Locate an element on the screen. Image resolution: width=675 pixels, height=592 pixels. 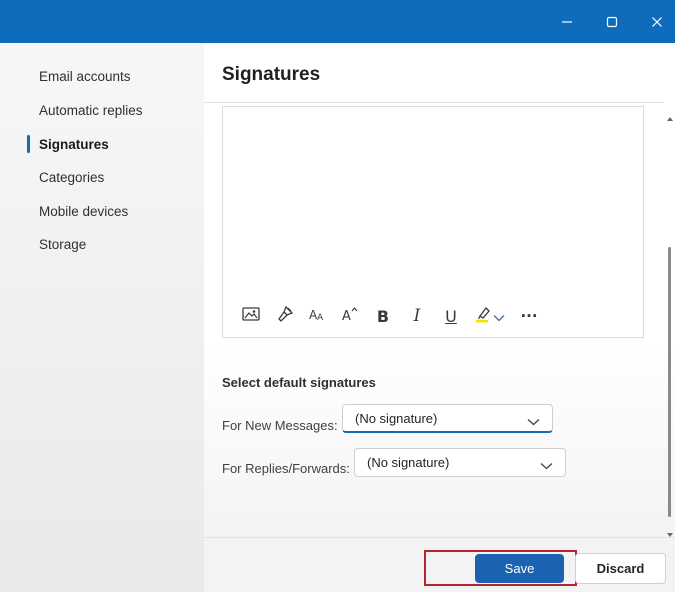
font-grow-icon: A is located at coordinates (350, 316).